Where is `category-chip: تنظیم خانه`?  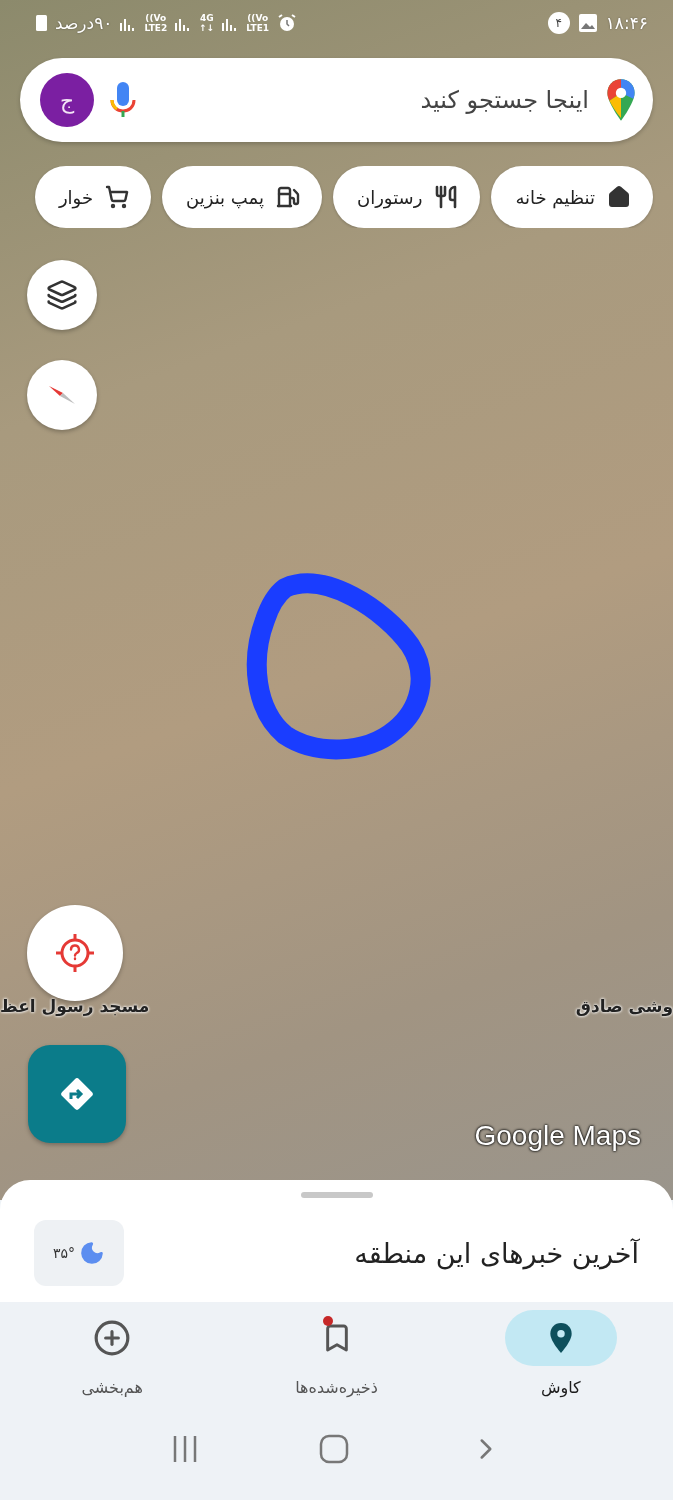 category-chip: تنظیم خانه is located at coordinates (572, 197).